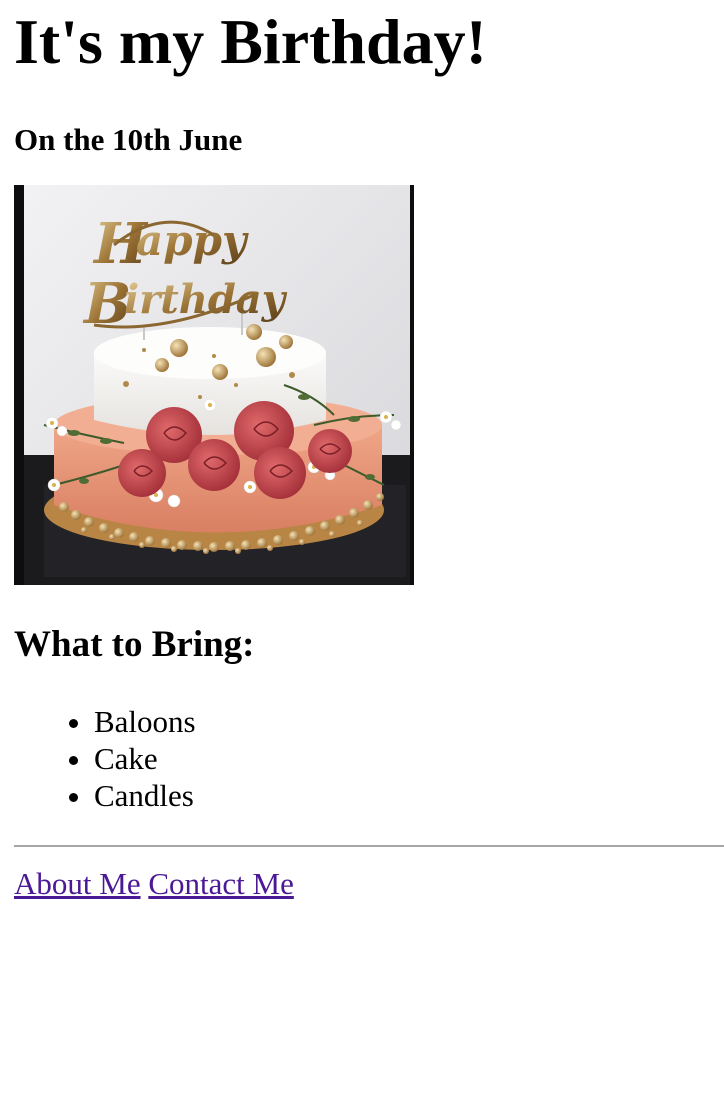 The image size is (724, 1104). Describe the element at coordinates (128, 139) in the screenshot. I see `event-date: On the 10th June` at that location.